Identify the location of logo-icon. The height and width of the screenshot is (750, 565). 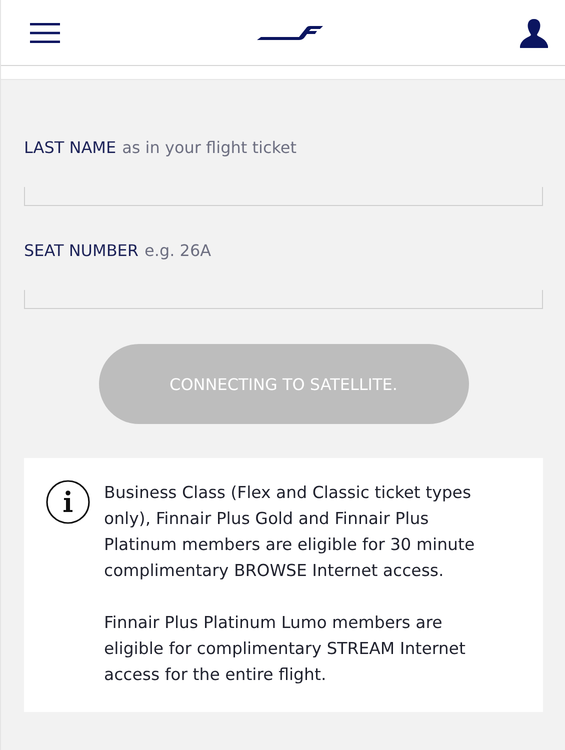
(289, 32).